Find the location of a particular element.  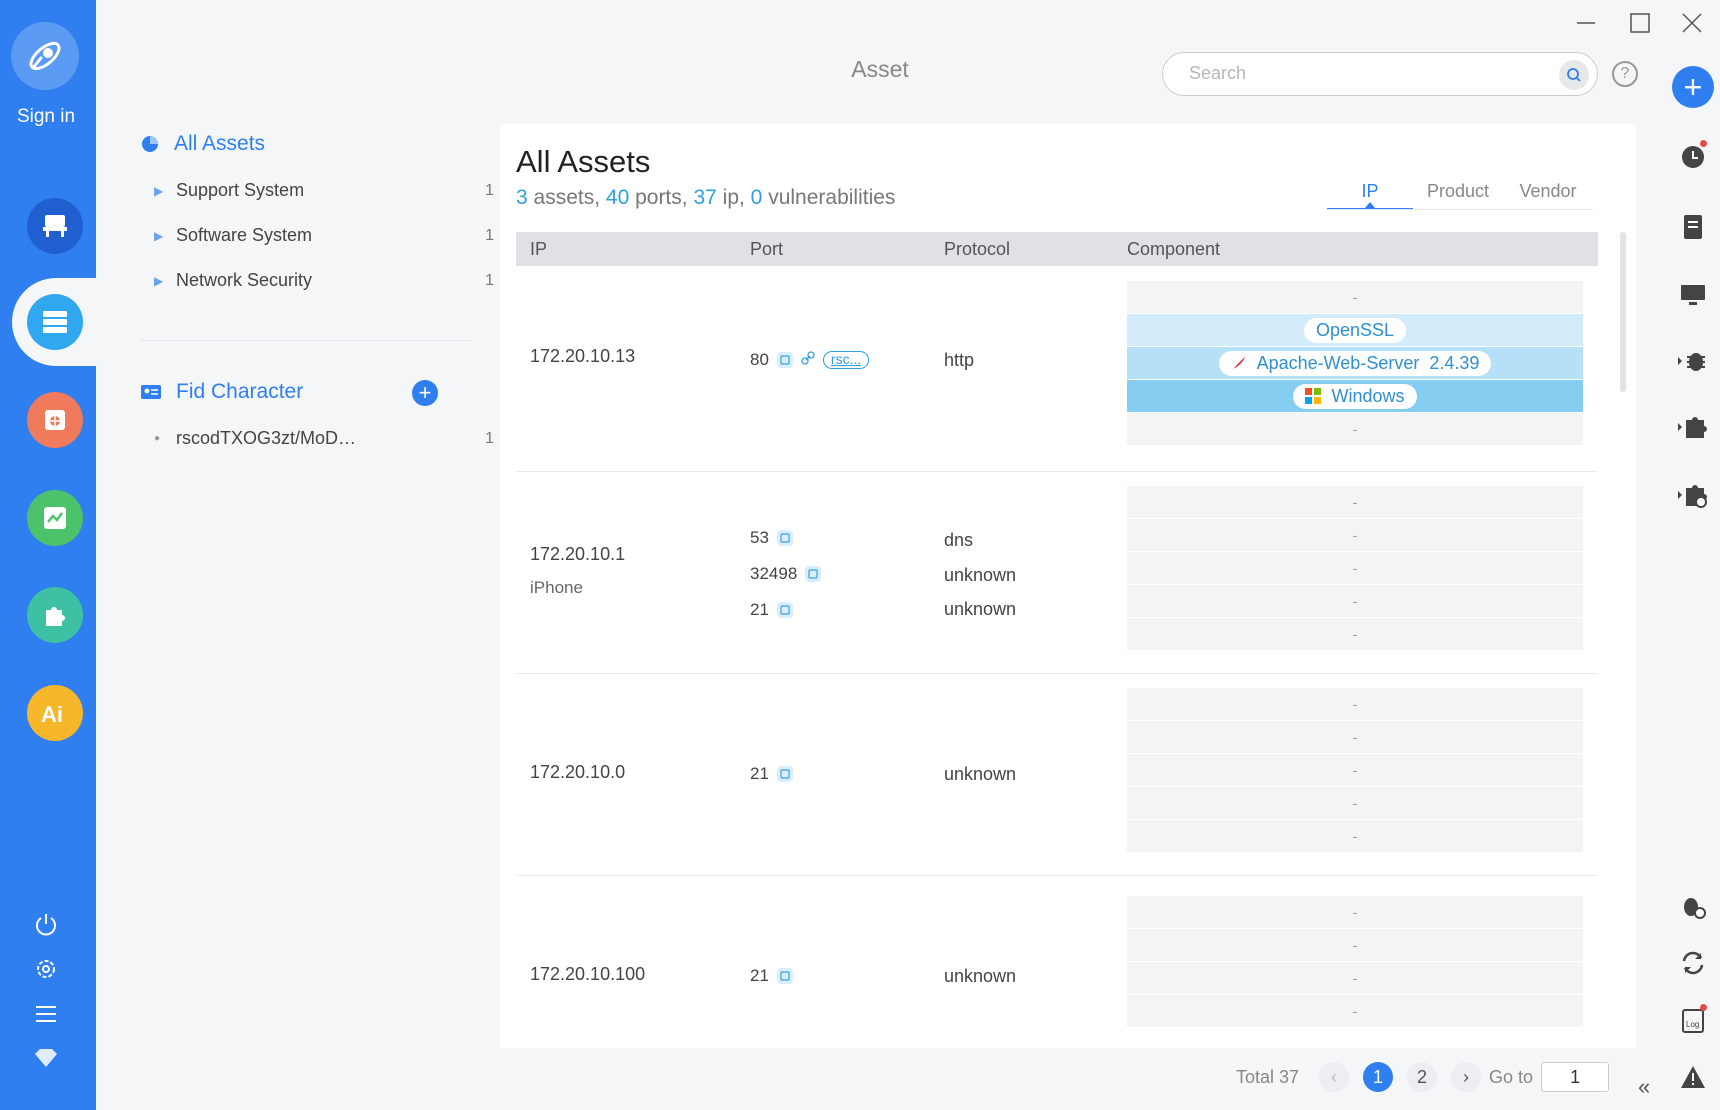

tab-product: Product is located at coordinates (1458, 194).